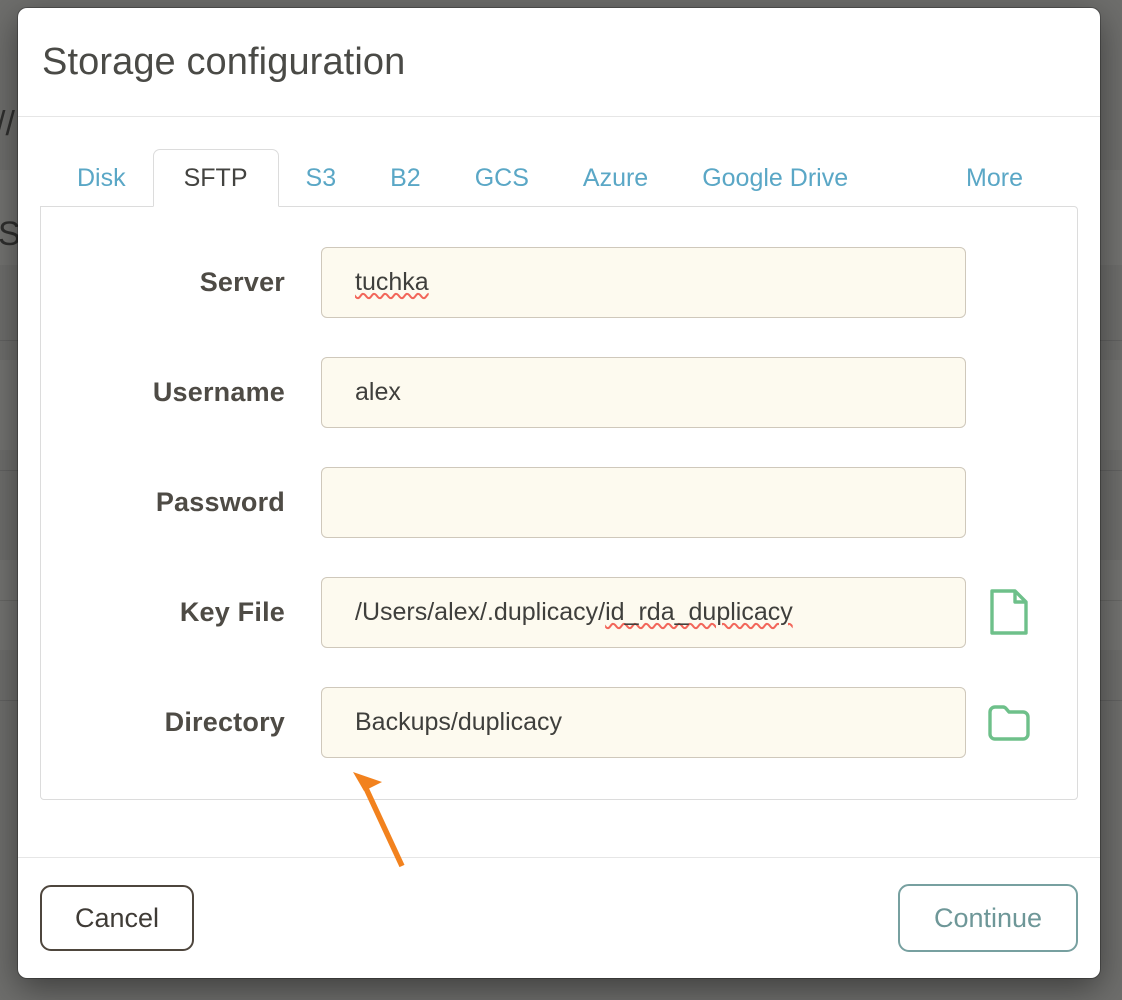 The height and width of the screenshot is (1000, 1122). What do you see at coordinates (775, 178) in the screenshot?
I see `tab-google-drive: Google Drive` at bounding box center [775, 178].